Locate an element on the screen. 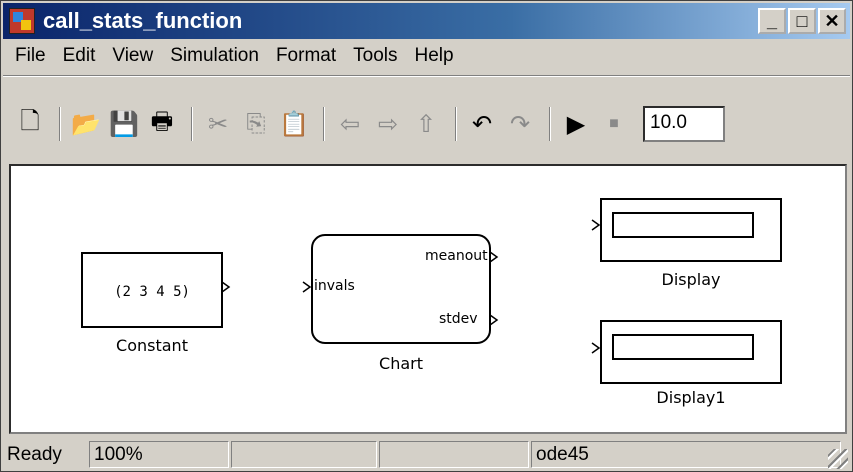 This screenshot has height=472, width=853. menu-help: Help is located at coordinates (436, 56).